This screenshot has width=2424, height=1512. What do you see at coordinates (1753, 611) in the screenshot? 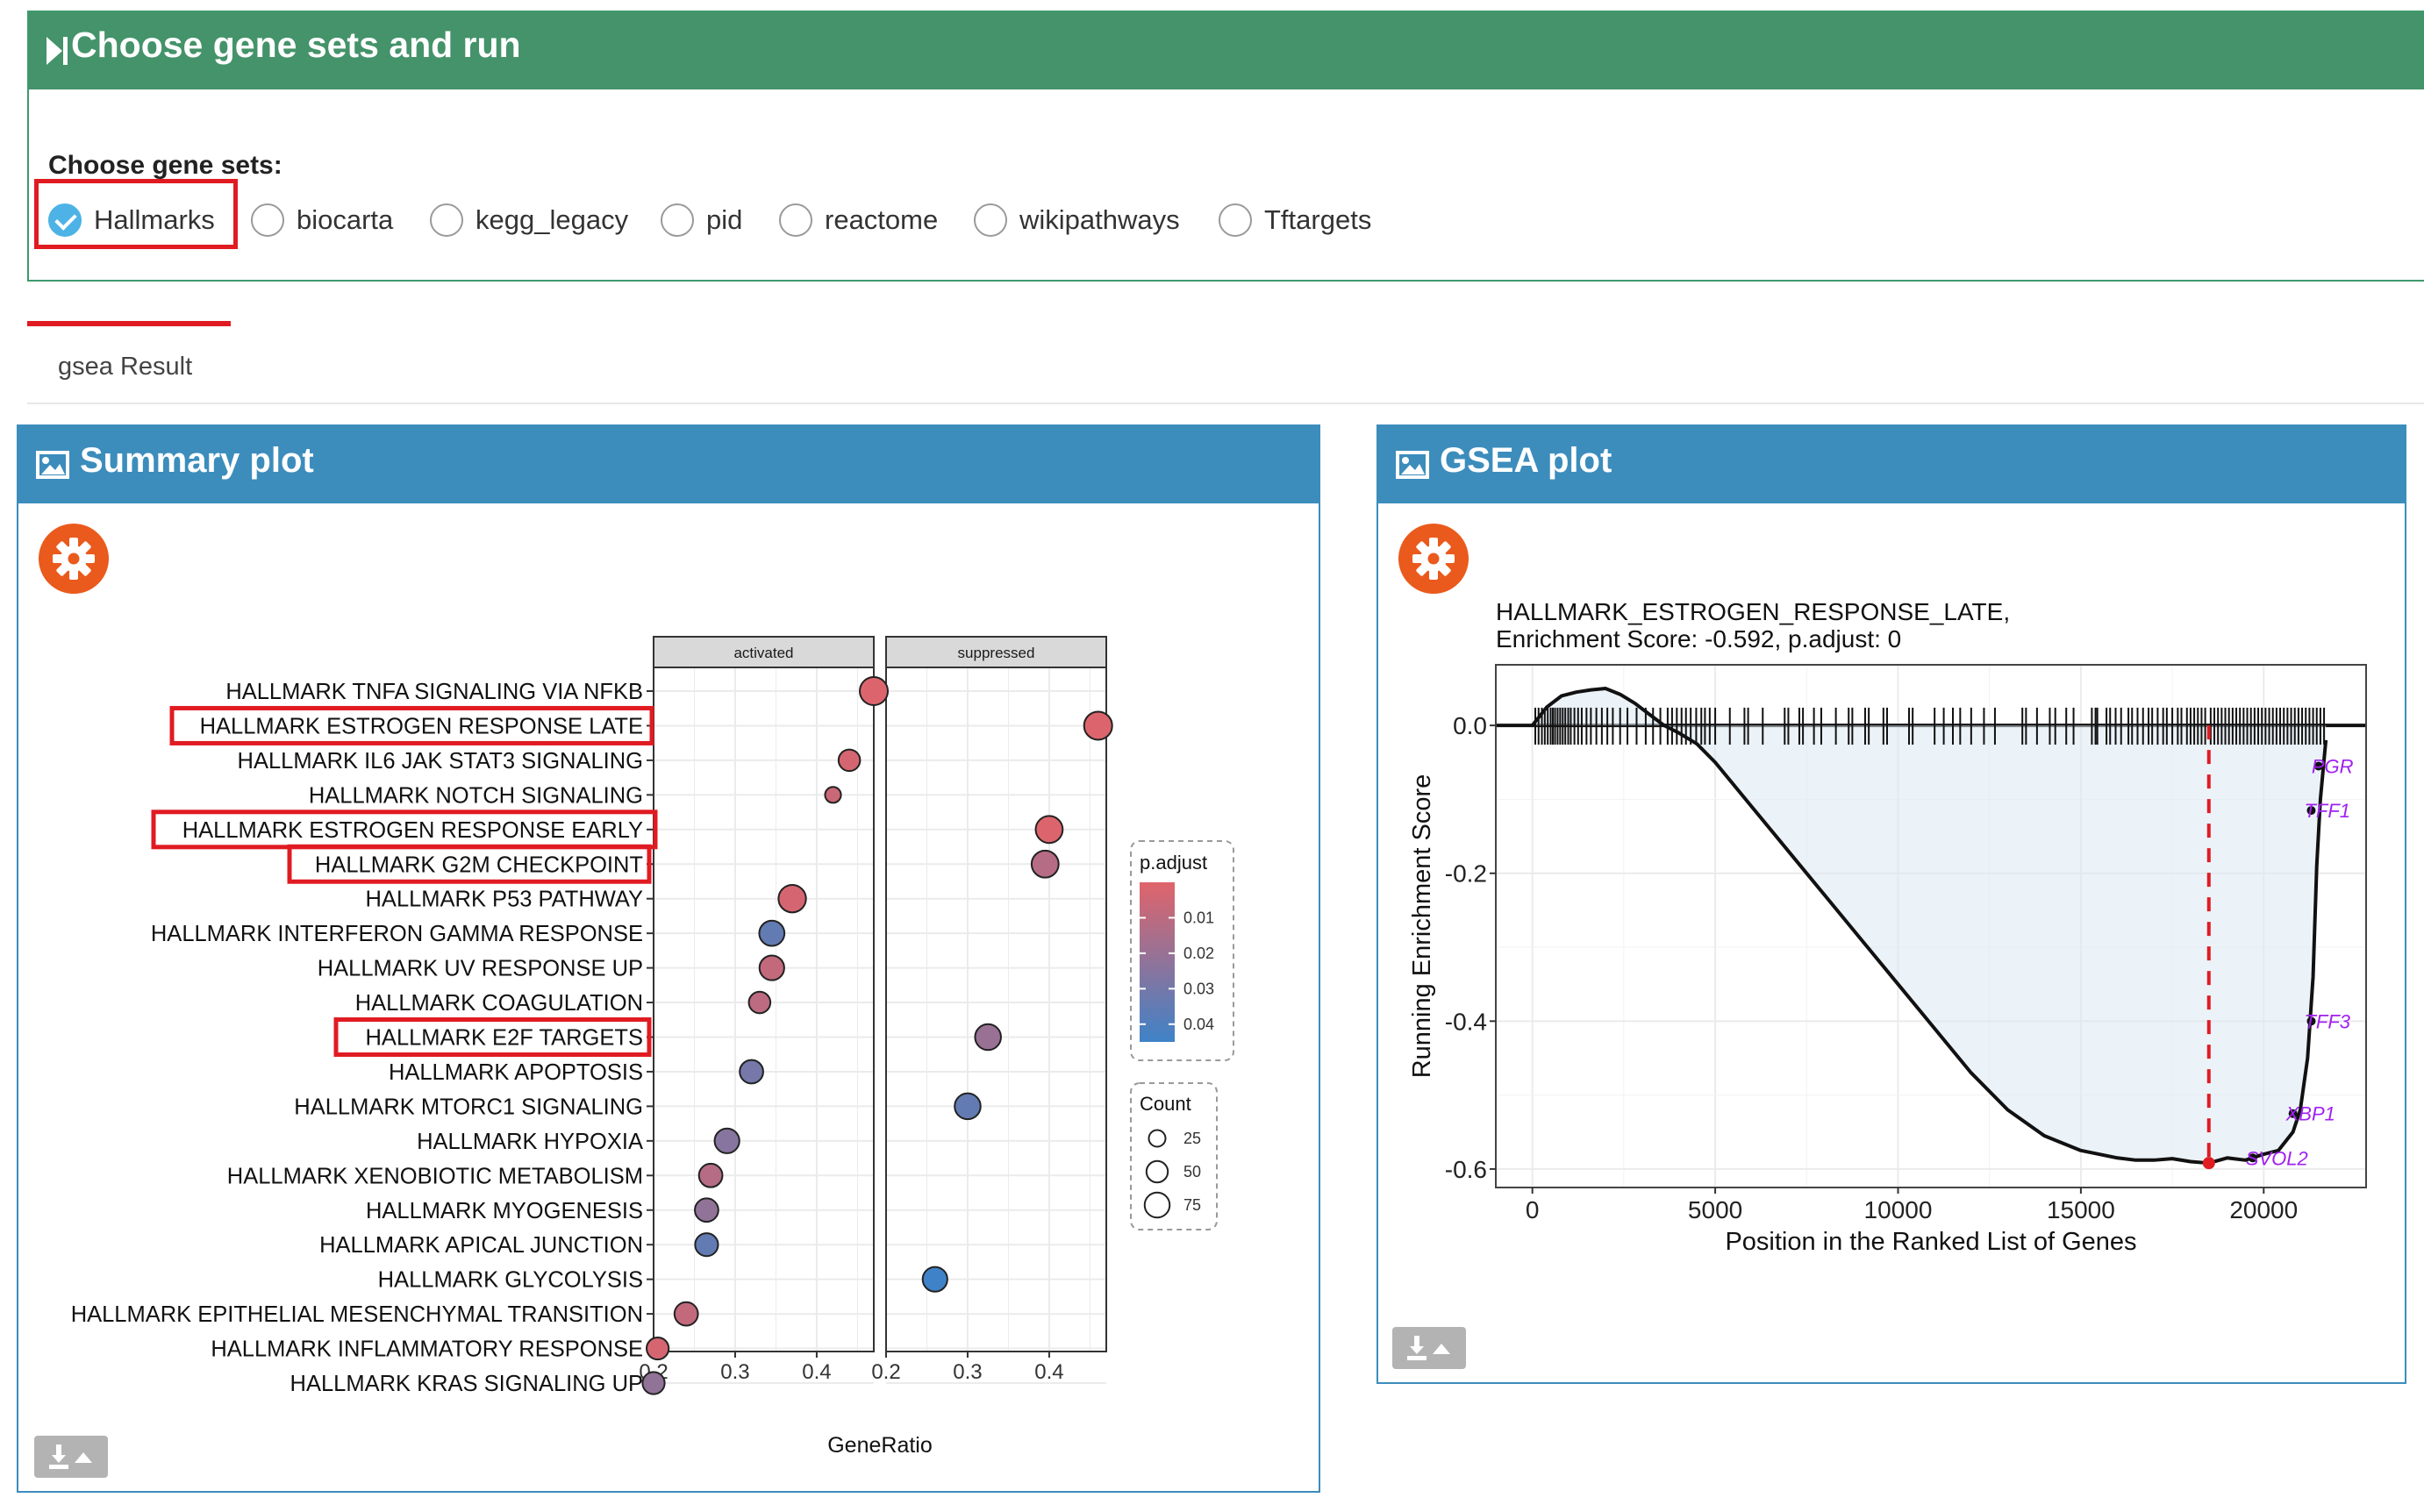
I see `chart-title: HALLMARK_ESTROGEN_RESPONSE_LATE,` at bounding box center [1753, 611].